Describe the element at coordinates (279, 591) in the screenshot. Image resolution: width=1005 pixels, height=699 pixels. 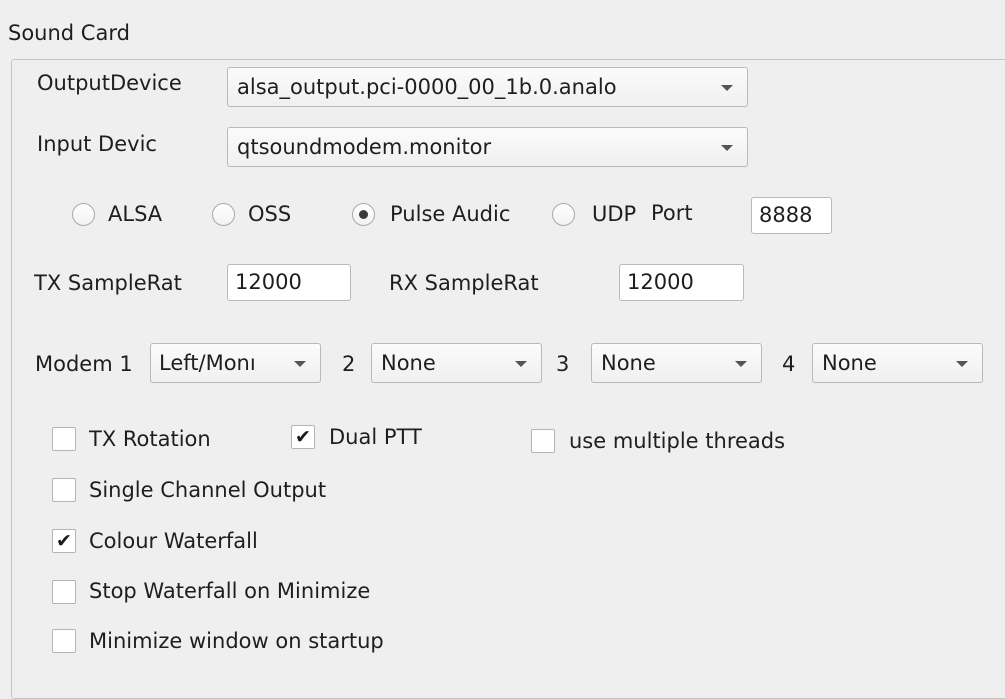
I see `stop-waterfall-label: Stop Waterfall on Minimize` at that location.